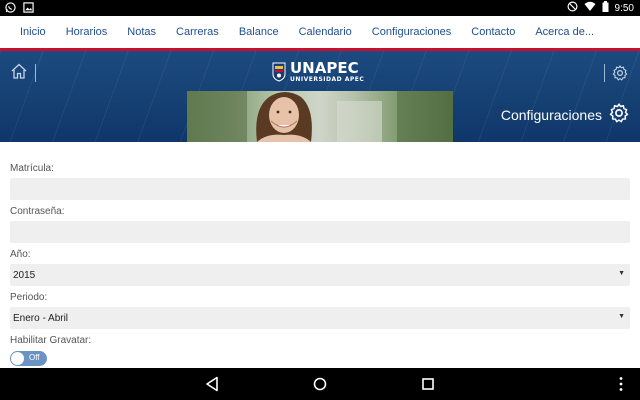 Image resolution: width=640 pixels, height=400 pixels. I want to click on period-select: Enero - Abril ▼, so click(320, 318).